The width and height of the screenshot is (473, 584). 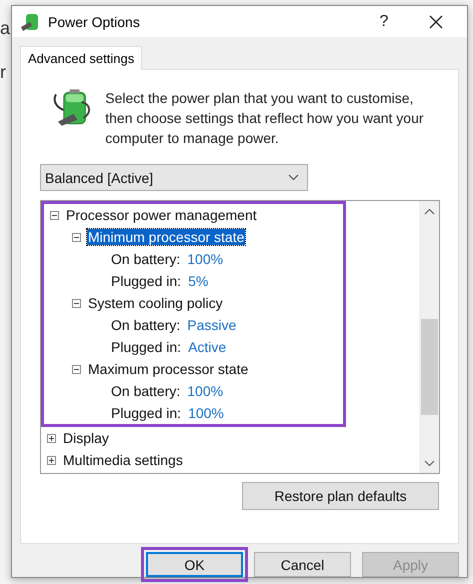 I want to click on tree-item: Processor power management, so click(x=161, y=215).